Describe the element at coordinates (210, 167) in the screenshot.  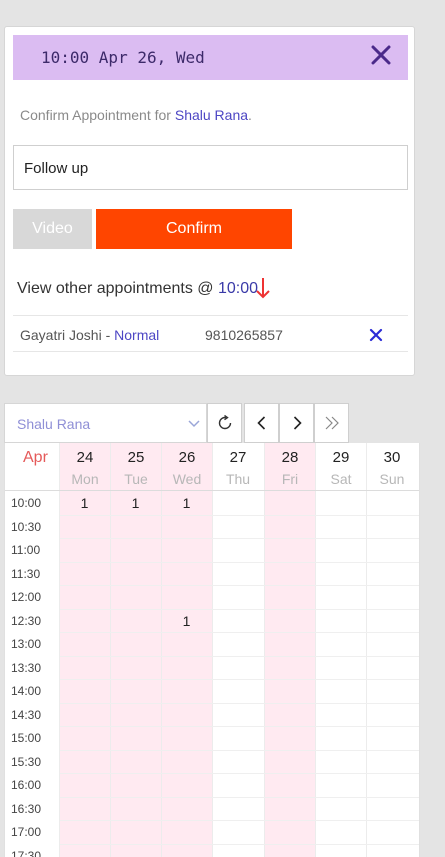
I see `reason-field: Follow up` at that location.